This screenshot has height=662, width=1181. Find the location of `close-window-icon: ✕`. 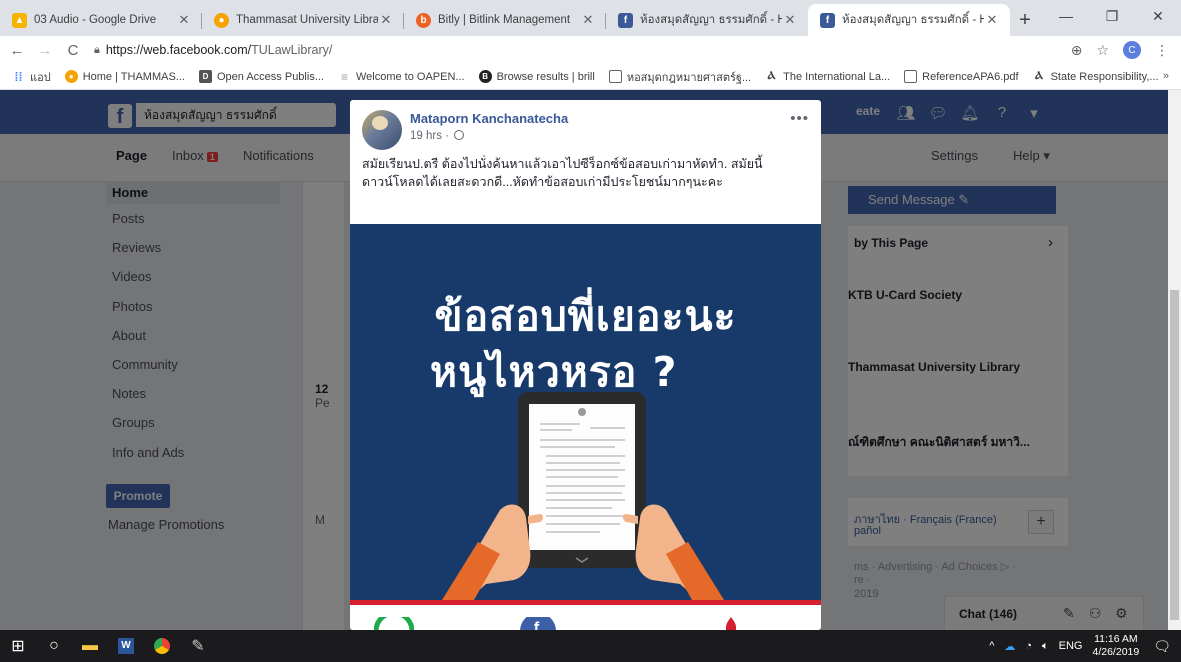

close-window-icon: ✕ is located at coordinates (1158, 16).